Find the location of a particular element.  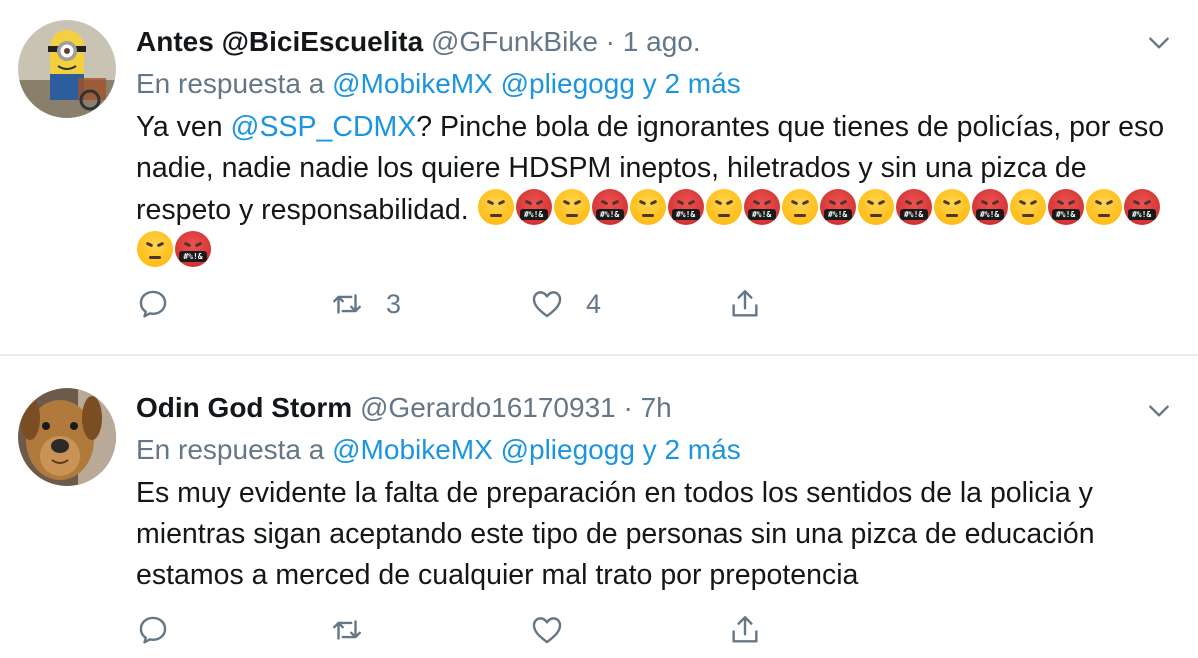

like-button: 4 is located at coordinates (565, 304).